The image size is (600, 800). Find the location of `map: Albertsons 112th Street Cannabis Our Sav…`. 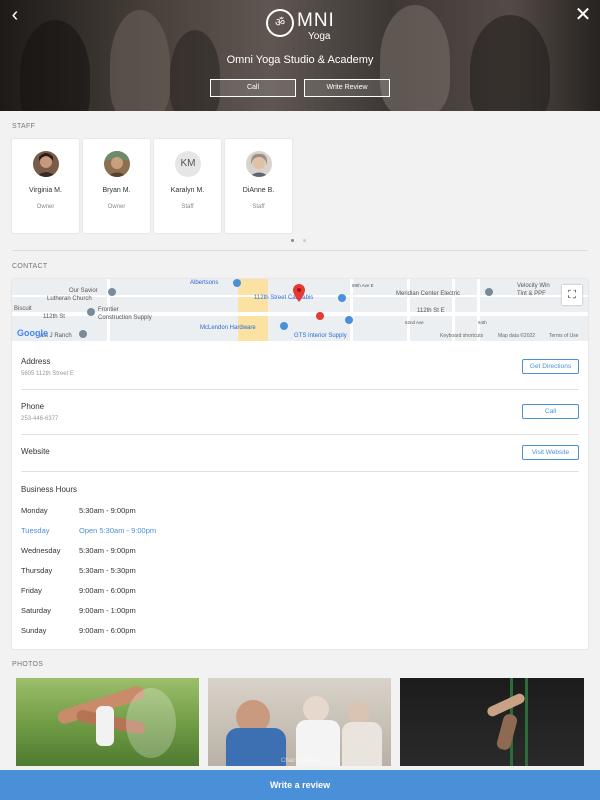

map: Albertsons 112th Street Cannabis Our Sav… is located at coordinates (300, 310).